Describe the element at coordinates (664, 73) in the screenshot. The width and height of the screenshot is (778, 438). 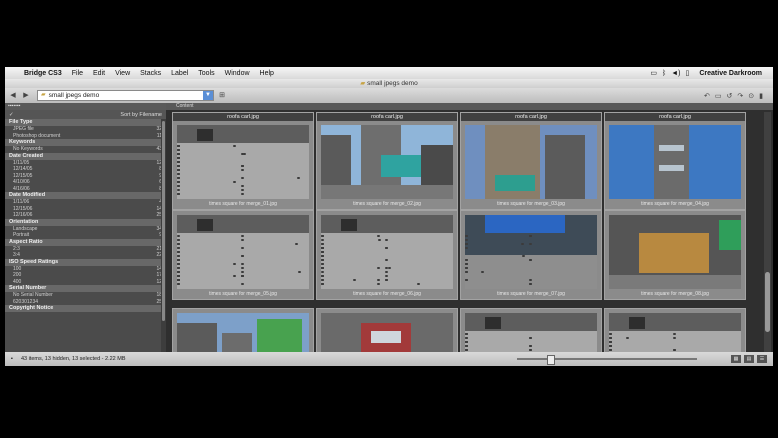
I see `bluetooth-icon: ᛒ` at that location.